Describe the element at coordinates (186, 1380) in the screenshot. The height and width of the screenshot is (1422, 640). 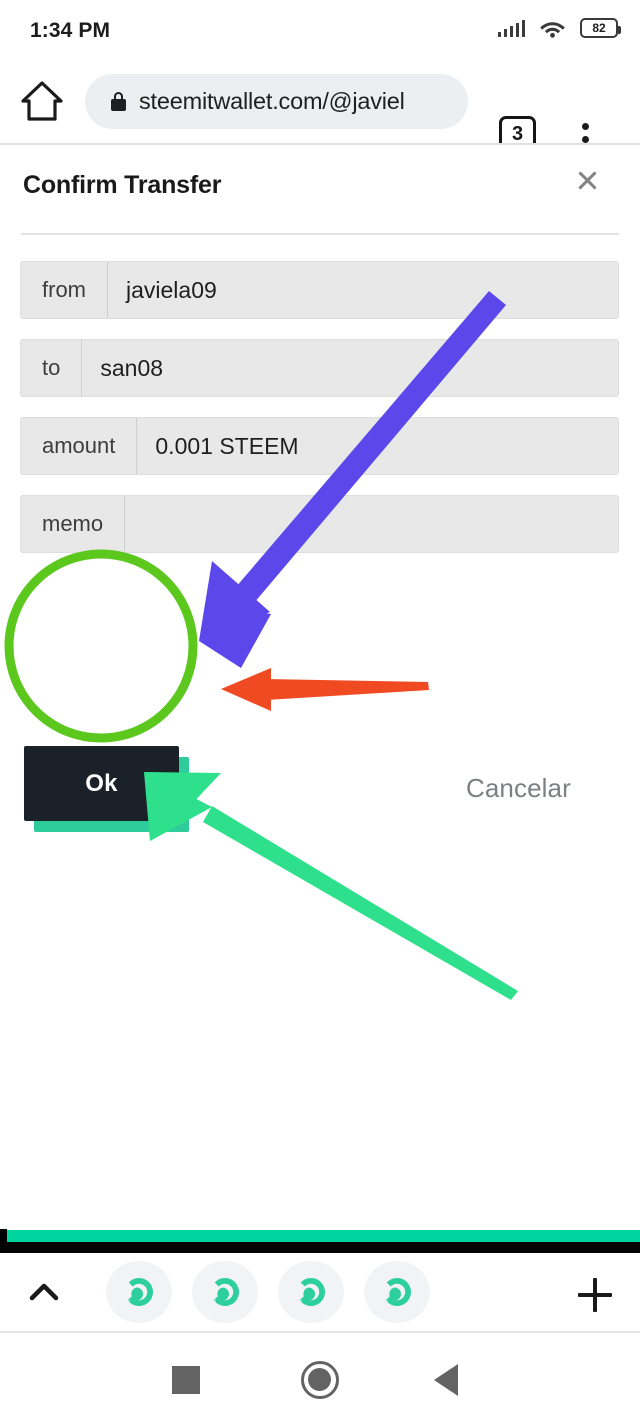
I see `square-recents-icon` at that location.